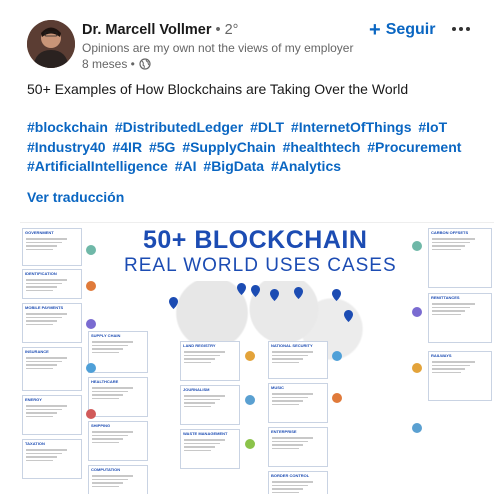  I want to click on infographic-card: JOURNALISM, so click(210, 405).